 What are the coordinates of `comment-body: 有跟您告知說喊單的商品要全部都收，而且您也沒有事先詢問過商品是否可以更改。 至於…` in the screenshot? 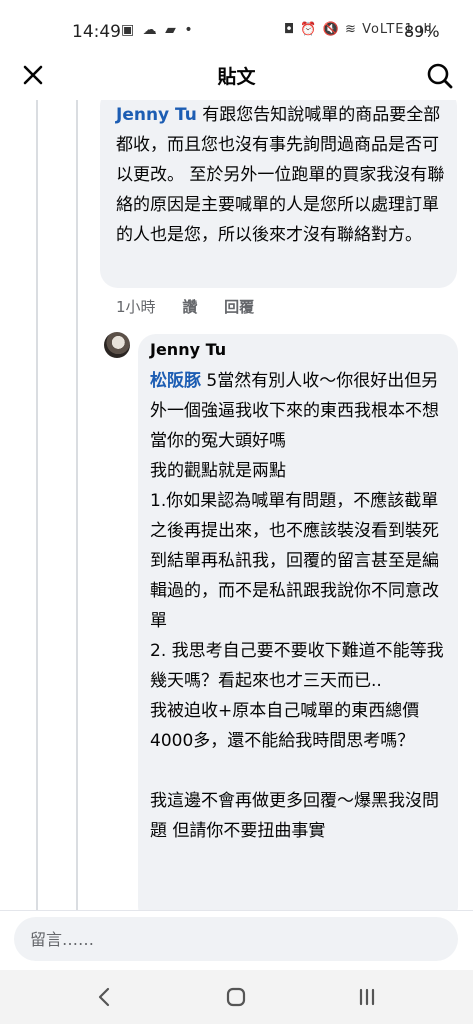 It's located at (280, 175).